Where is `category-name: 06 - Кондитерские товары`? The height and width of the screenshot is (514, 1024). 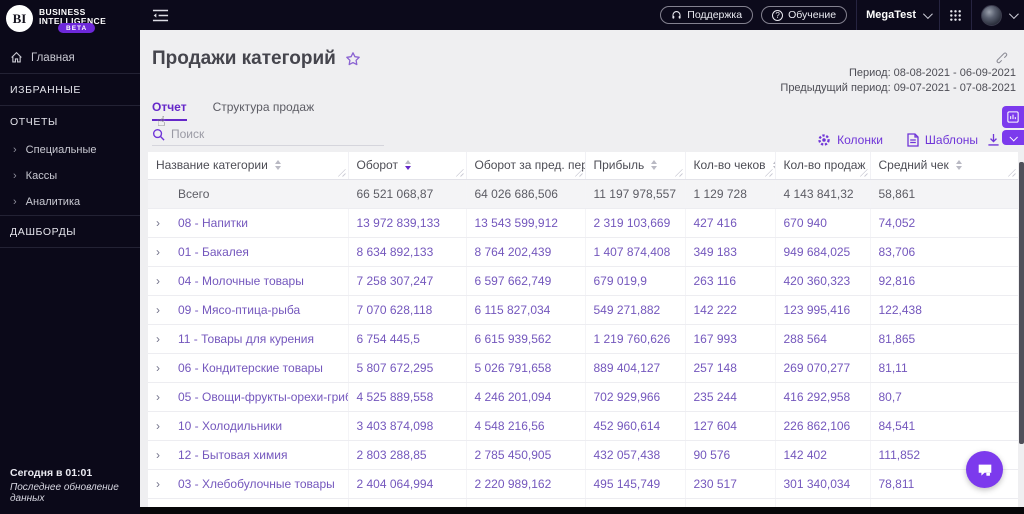
category-name: 06 - Кондитерские товары is located at coordinates (250, 367).